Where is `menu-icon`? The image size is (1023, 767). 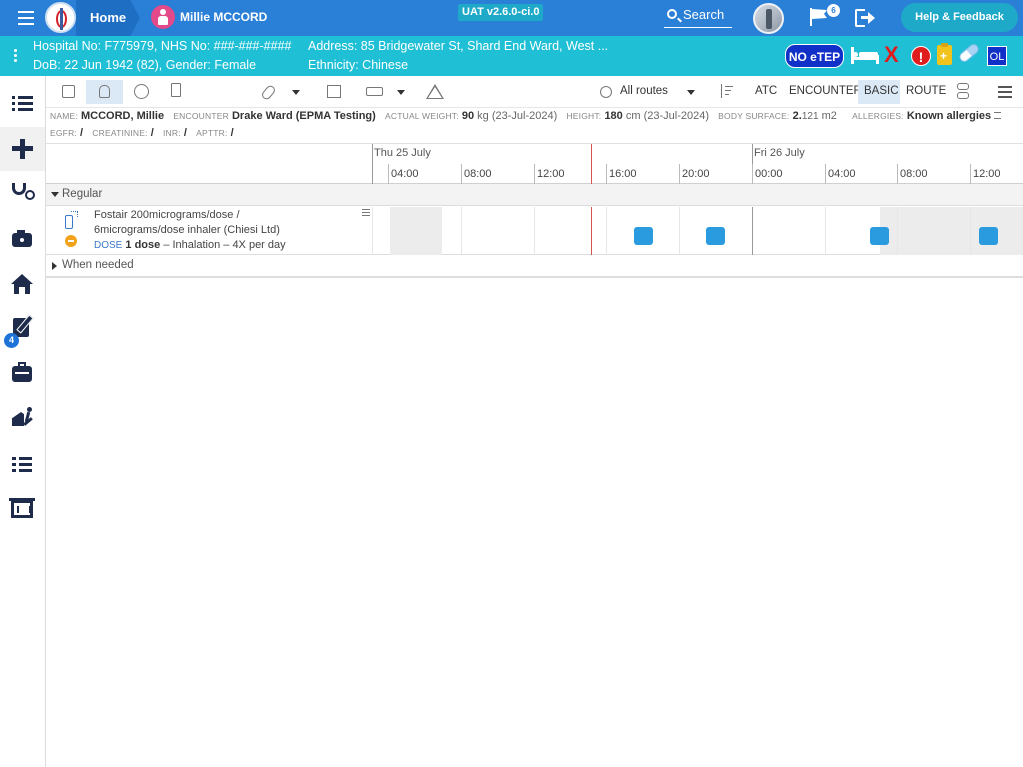
menu-icon is located at coordinates (26, 18).